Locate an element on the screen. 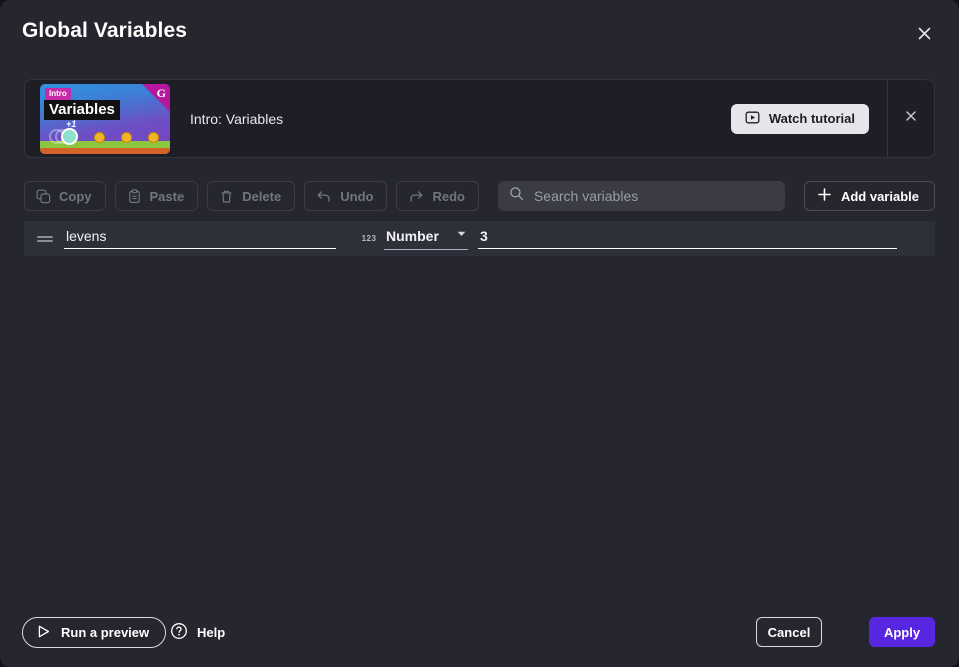 Image resolution: width=959 pixels, height=667 pixels. variable-type-value: Number is located at coordinates (412, 236).